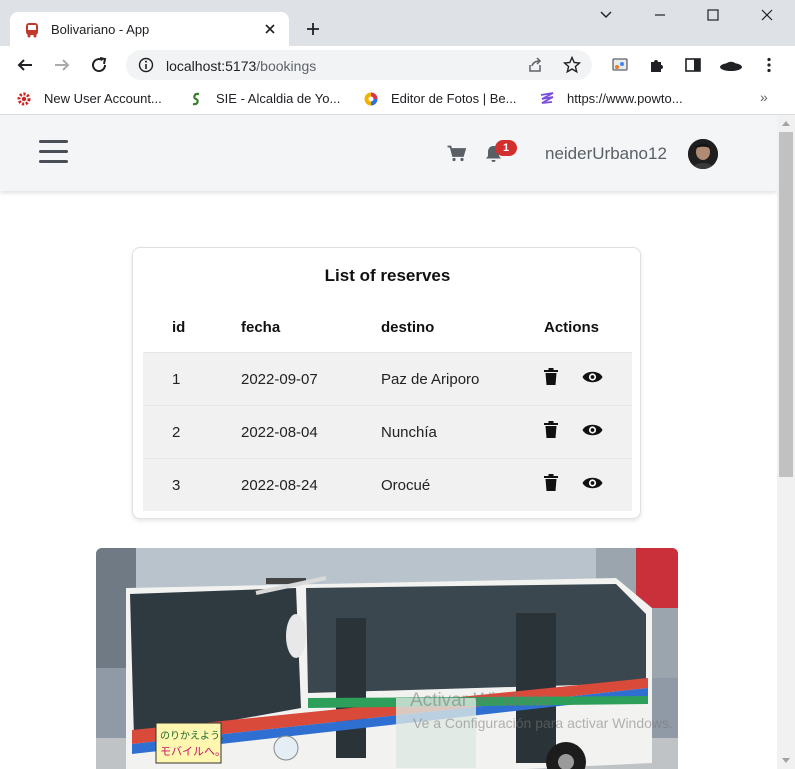 This screenshot has height=769, width=795. Describe the element at coordinates (387, 275) in the screenshot. I see `reserves-title: List of reserves` at that location.